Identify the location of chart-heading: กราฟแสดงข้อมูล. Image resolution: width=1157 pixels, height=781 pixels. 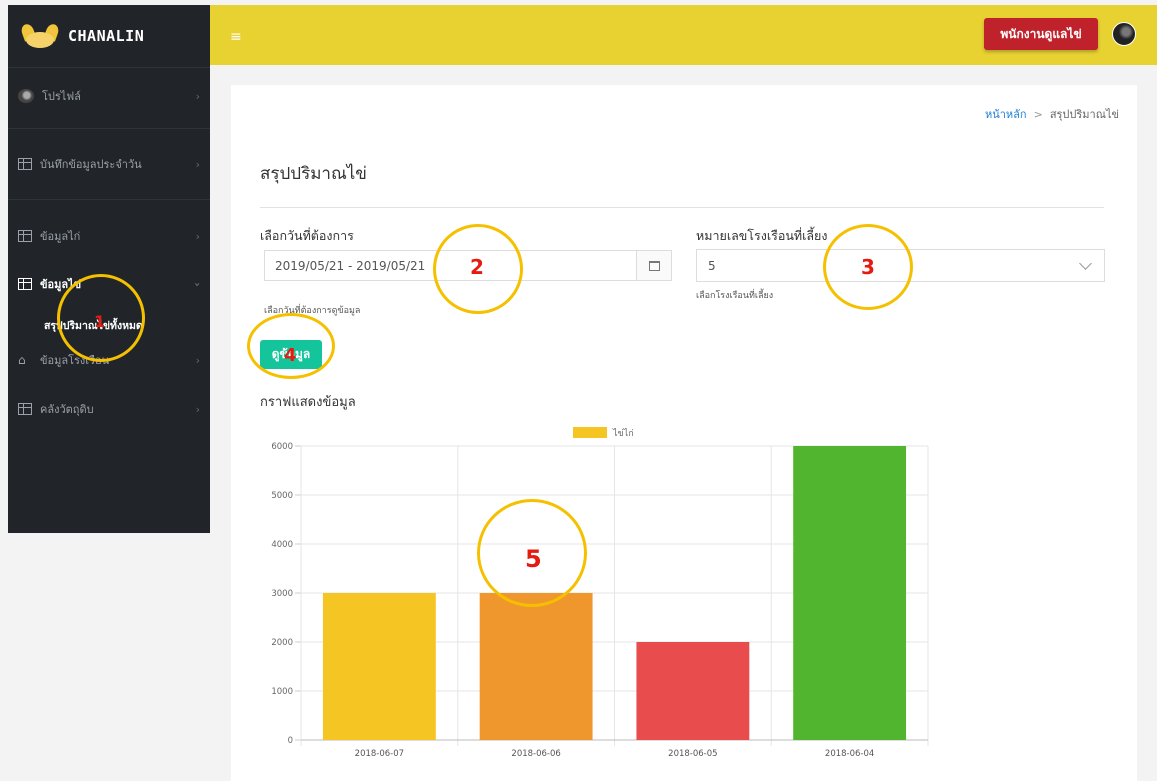
(308, 402).